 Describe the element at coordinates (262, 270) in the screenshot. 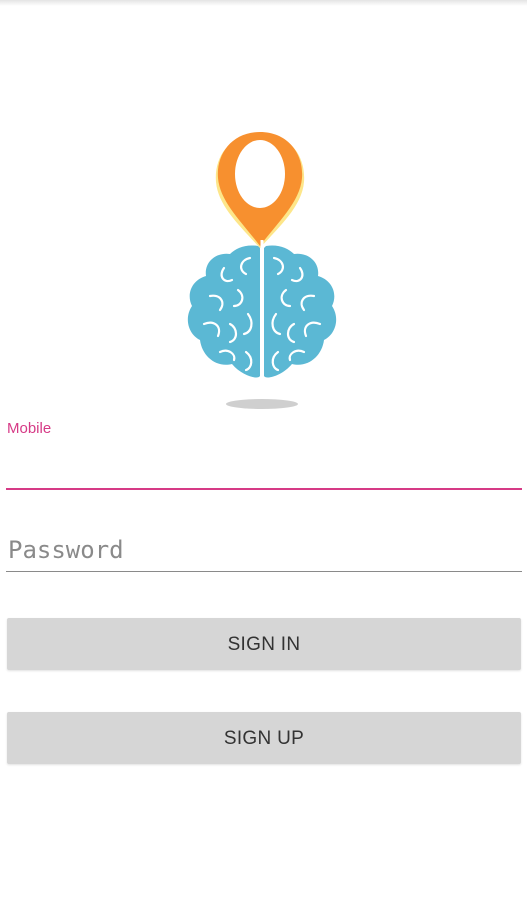

I see `brain-location-pin-icon` at that location.